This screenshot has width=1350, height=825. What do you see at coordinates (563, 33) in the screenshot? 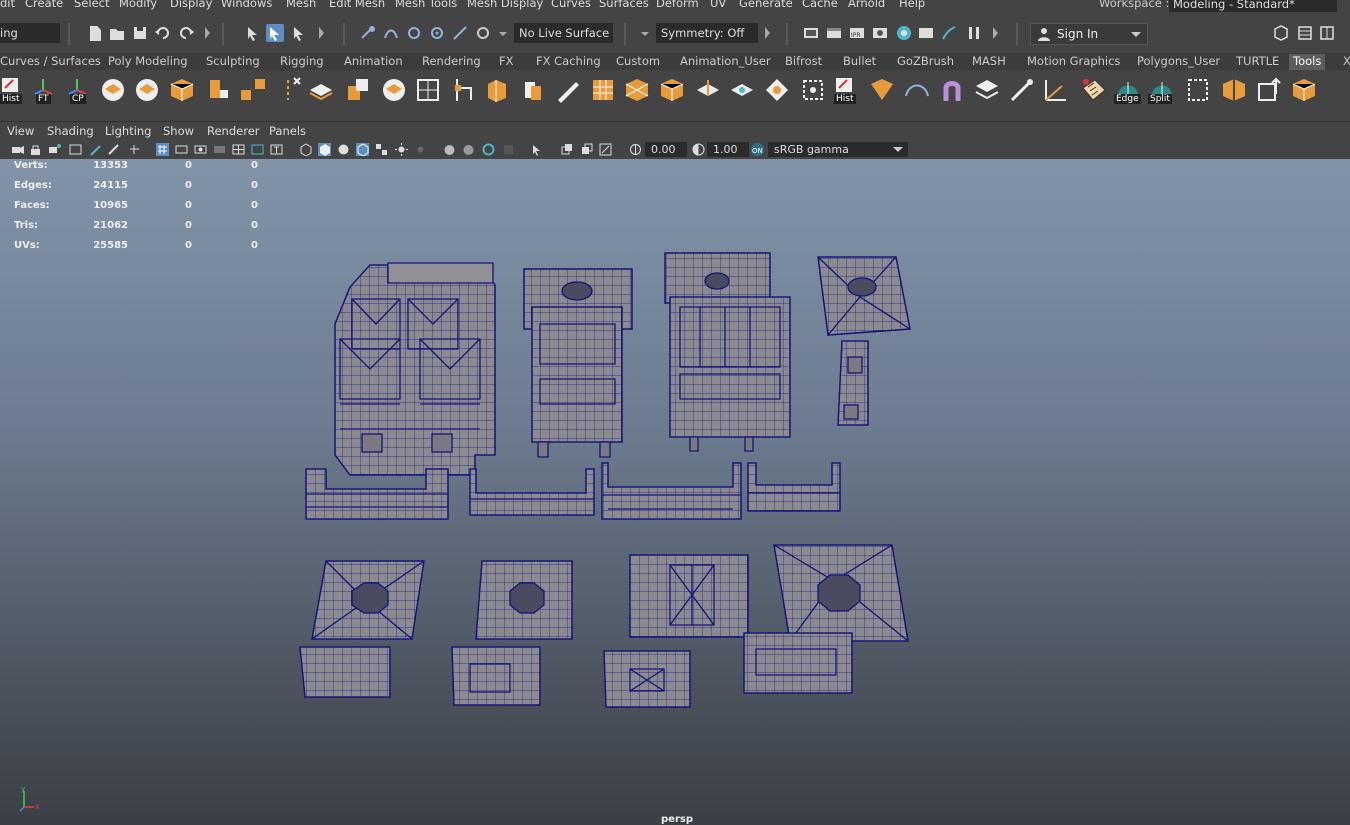
I see `live-surface-field: No Live Surface` at bounding box center [563, 33].